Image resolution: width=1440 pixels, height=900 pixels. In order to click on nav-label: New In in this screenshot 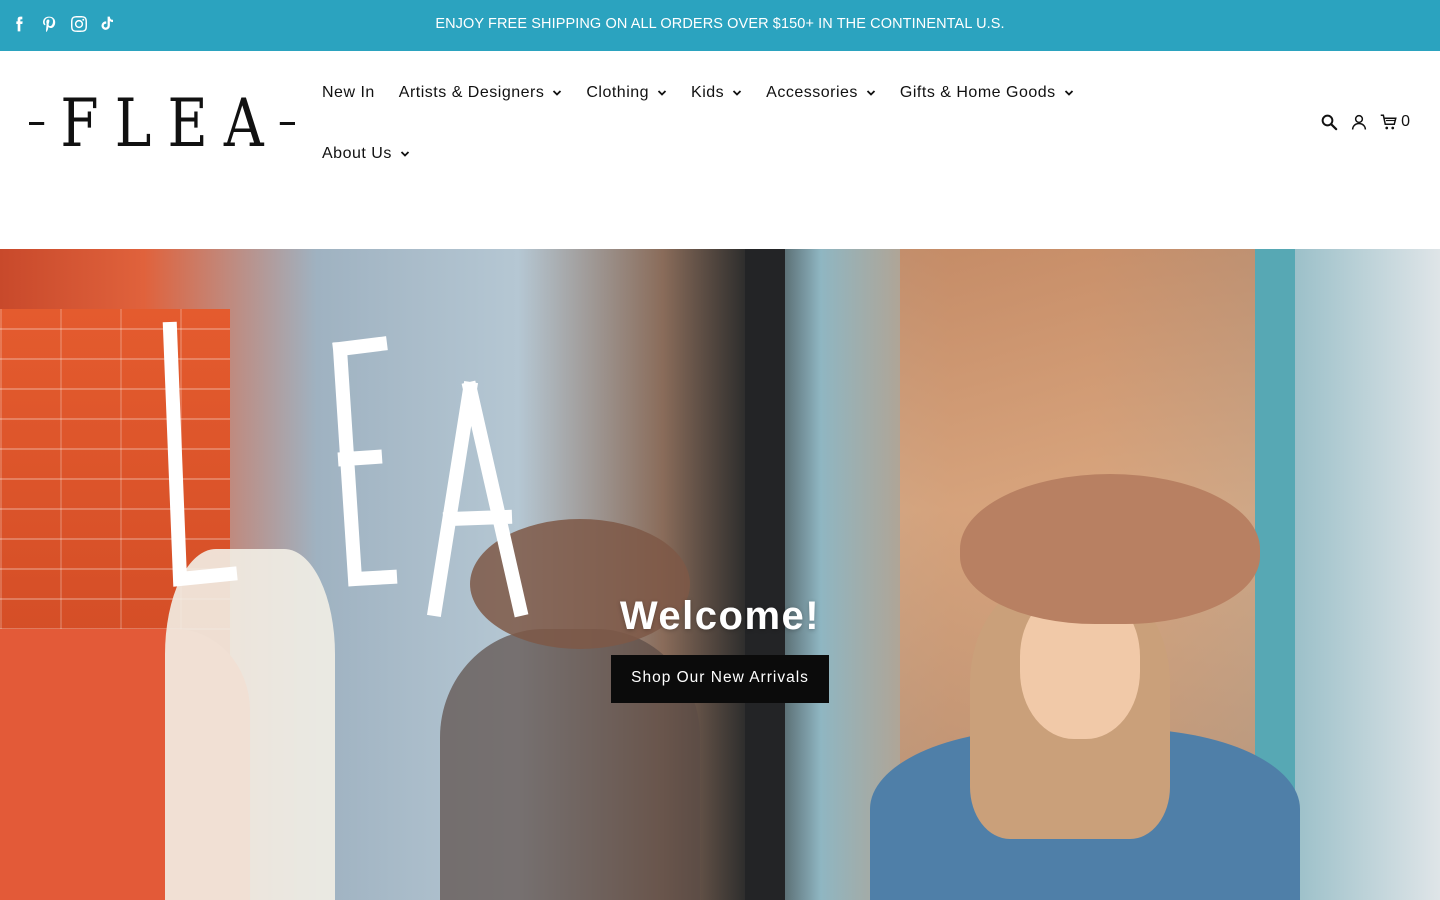, I will do `click(348, 92)`.